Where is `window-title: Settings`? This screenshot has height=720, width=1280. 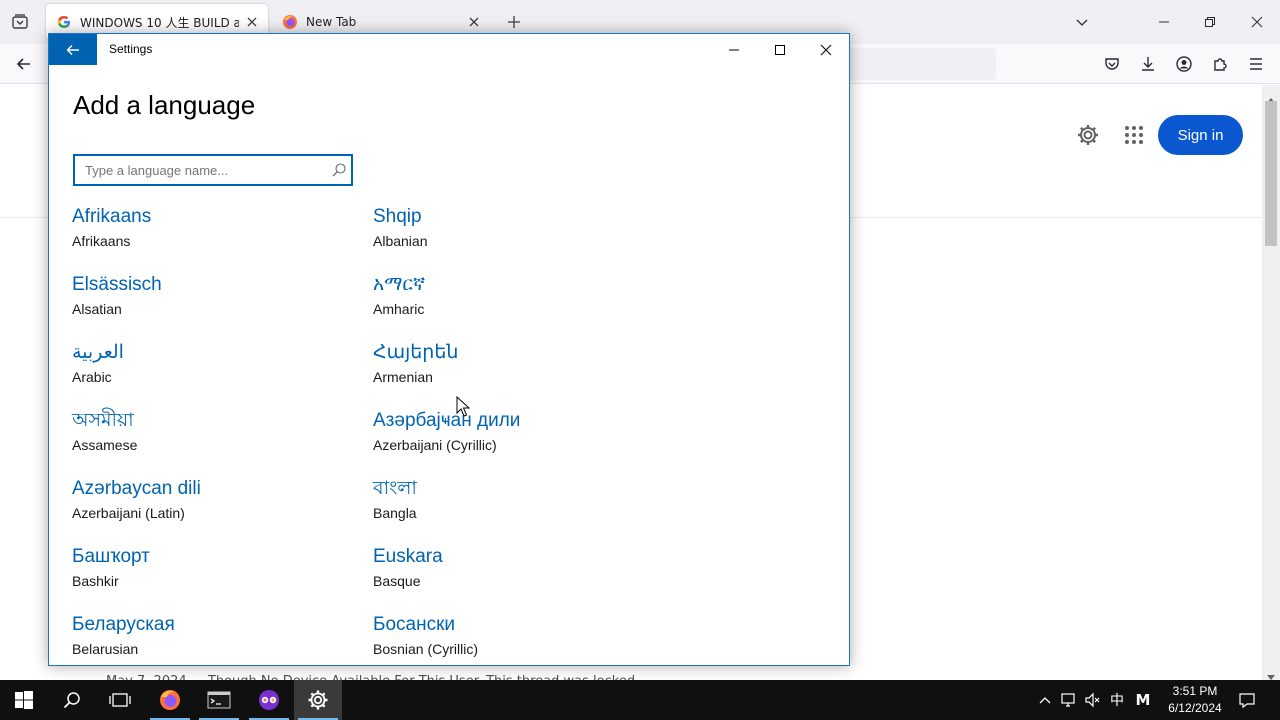
window-title: Settings is located at coordinates (131, 49).